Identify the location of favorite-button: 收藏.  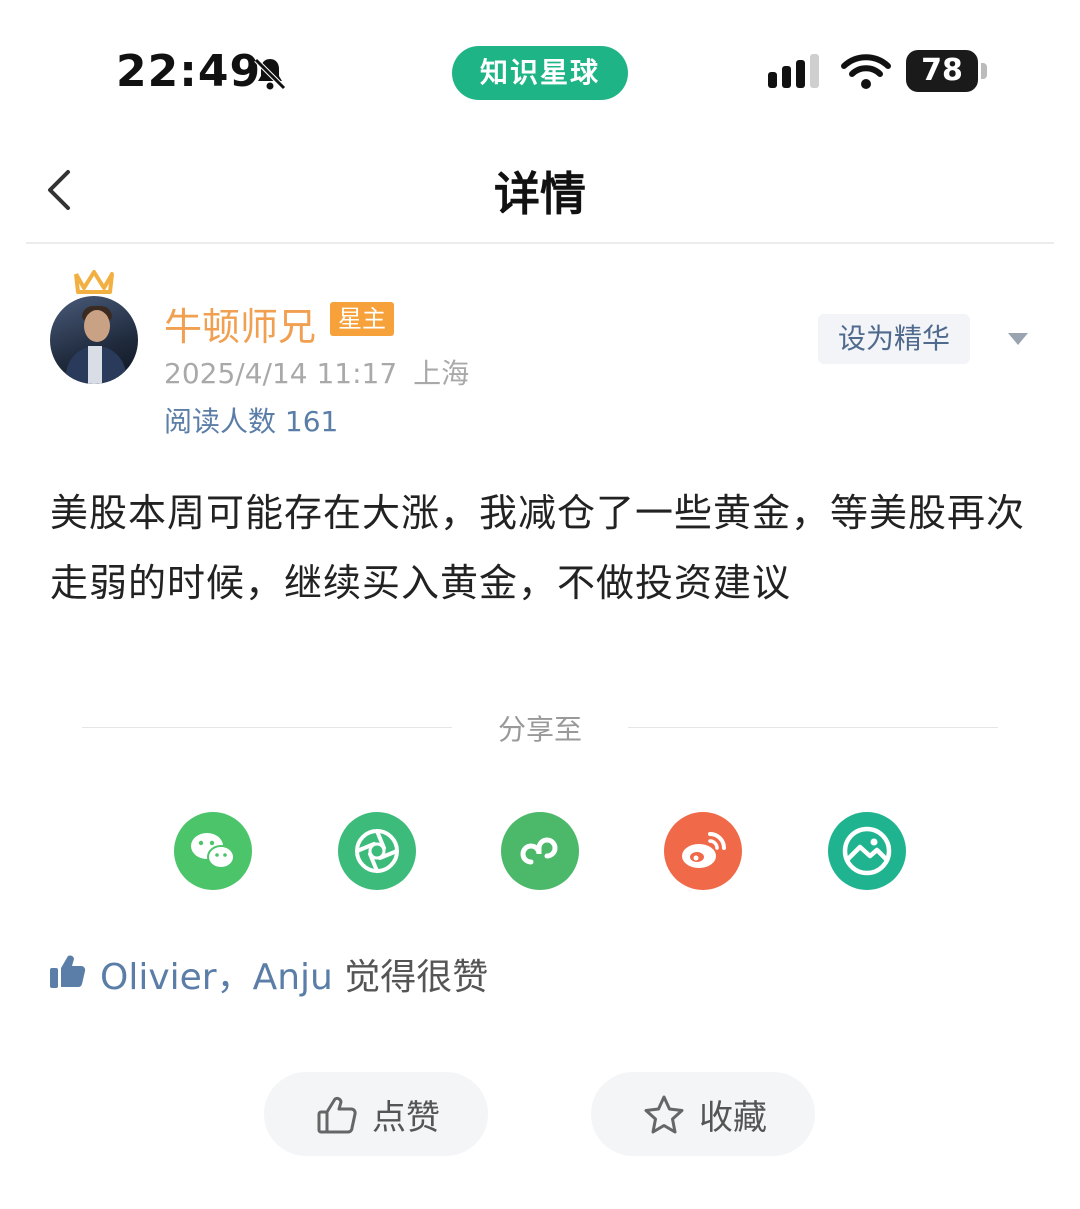
(703, 1114).